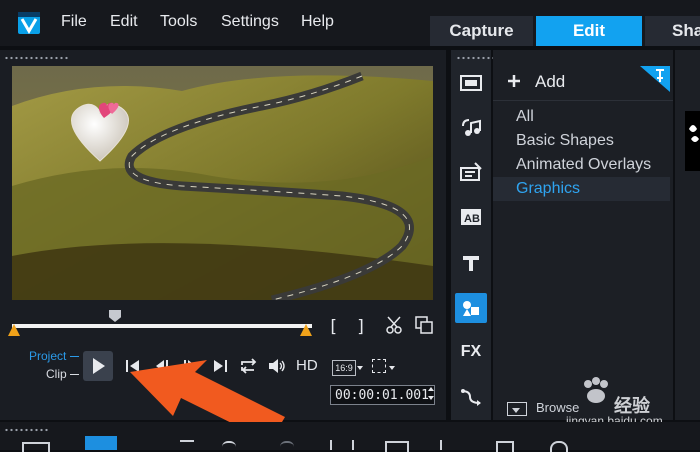 The image size is (700, 452). What do you see at coordinates (379, 366) in the screenshot?
I see `safe-area-icon` at bounding box center [379, 366].